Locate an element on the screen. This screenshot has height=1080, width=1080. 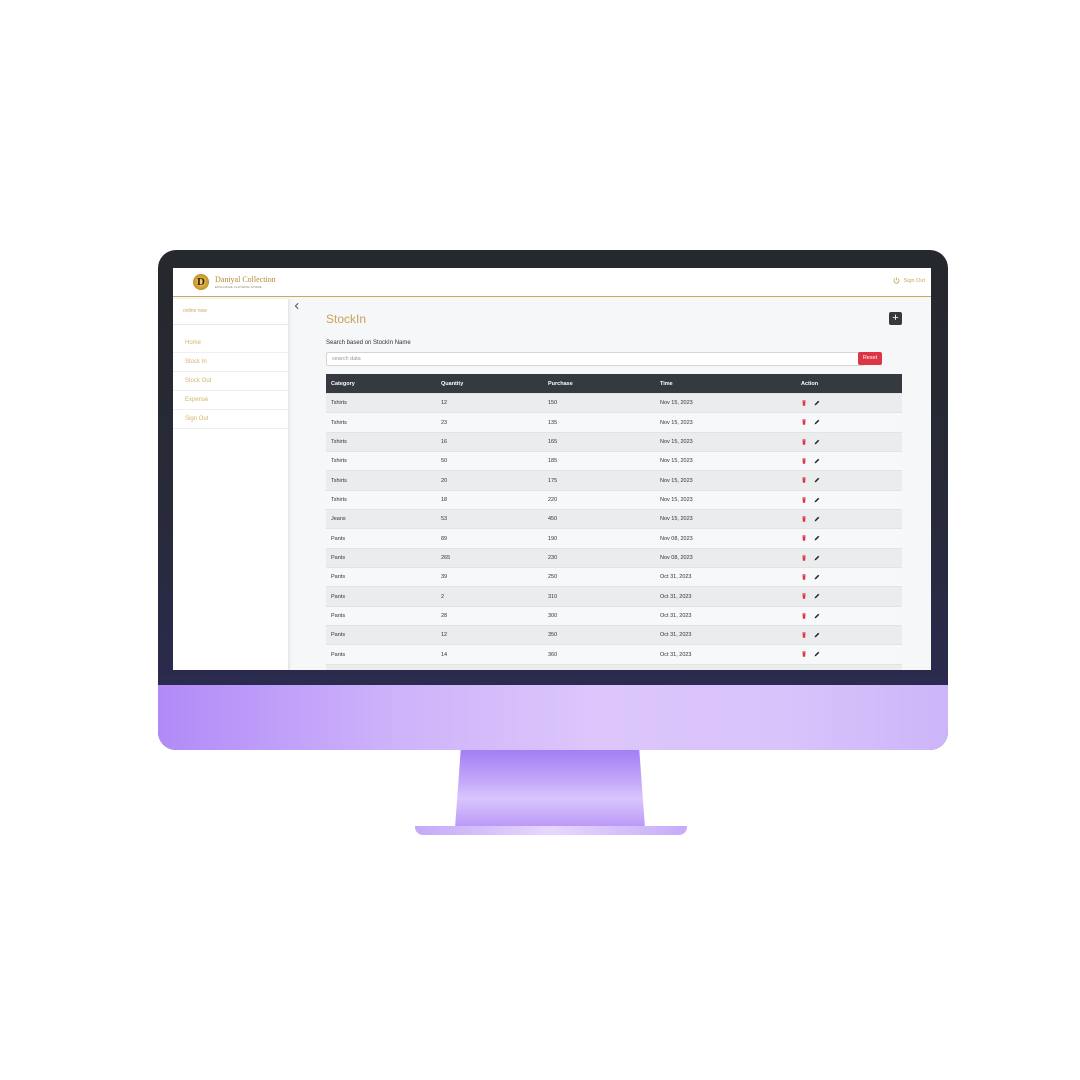
cell-quantity: 39 is located at coordinates (489, 577).